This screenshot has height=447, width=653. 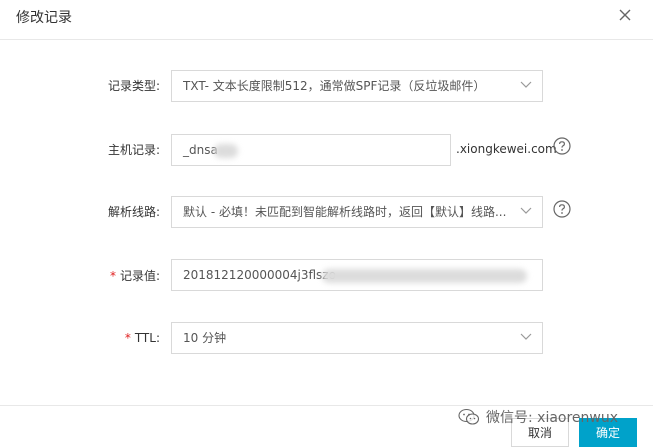 I want to click on domain-suffix: .xiongkewei.com, so click(x=506, y=149).